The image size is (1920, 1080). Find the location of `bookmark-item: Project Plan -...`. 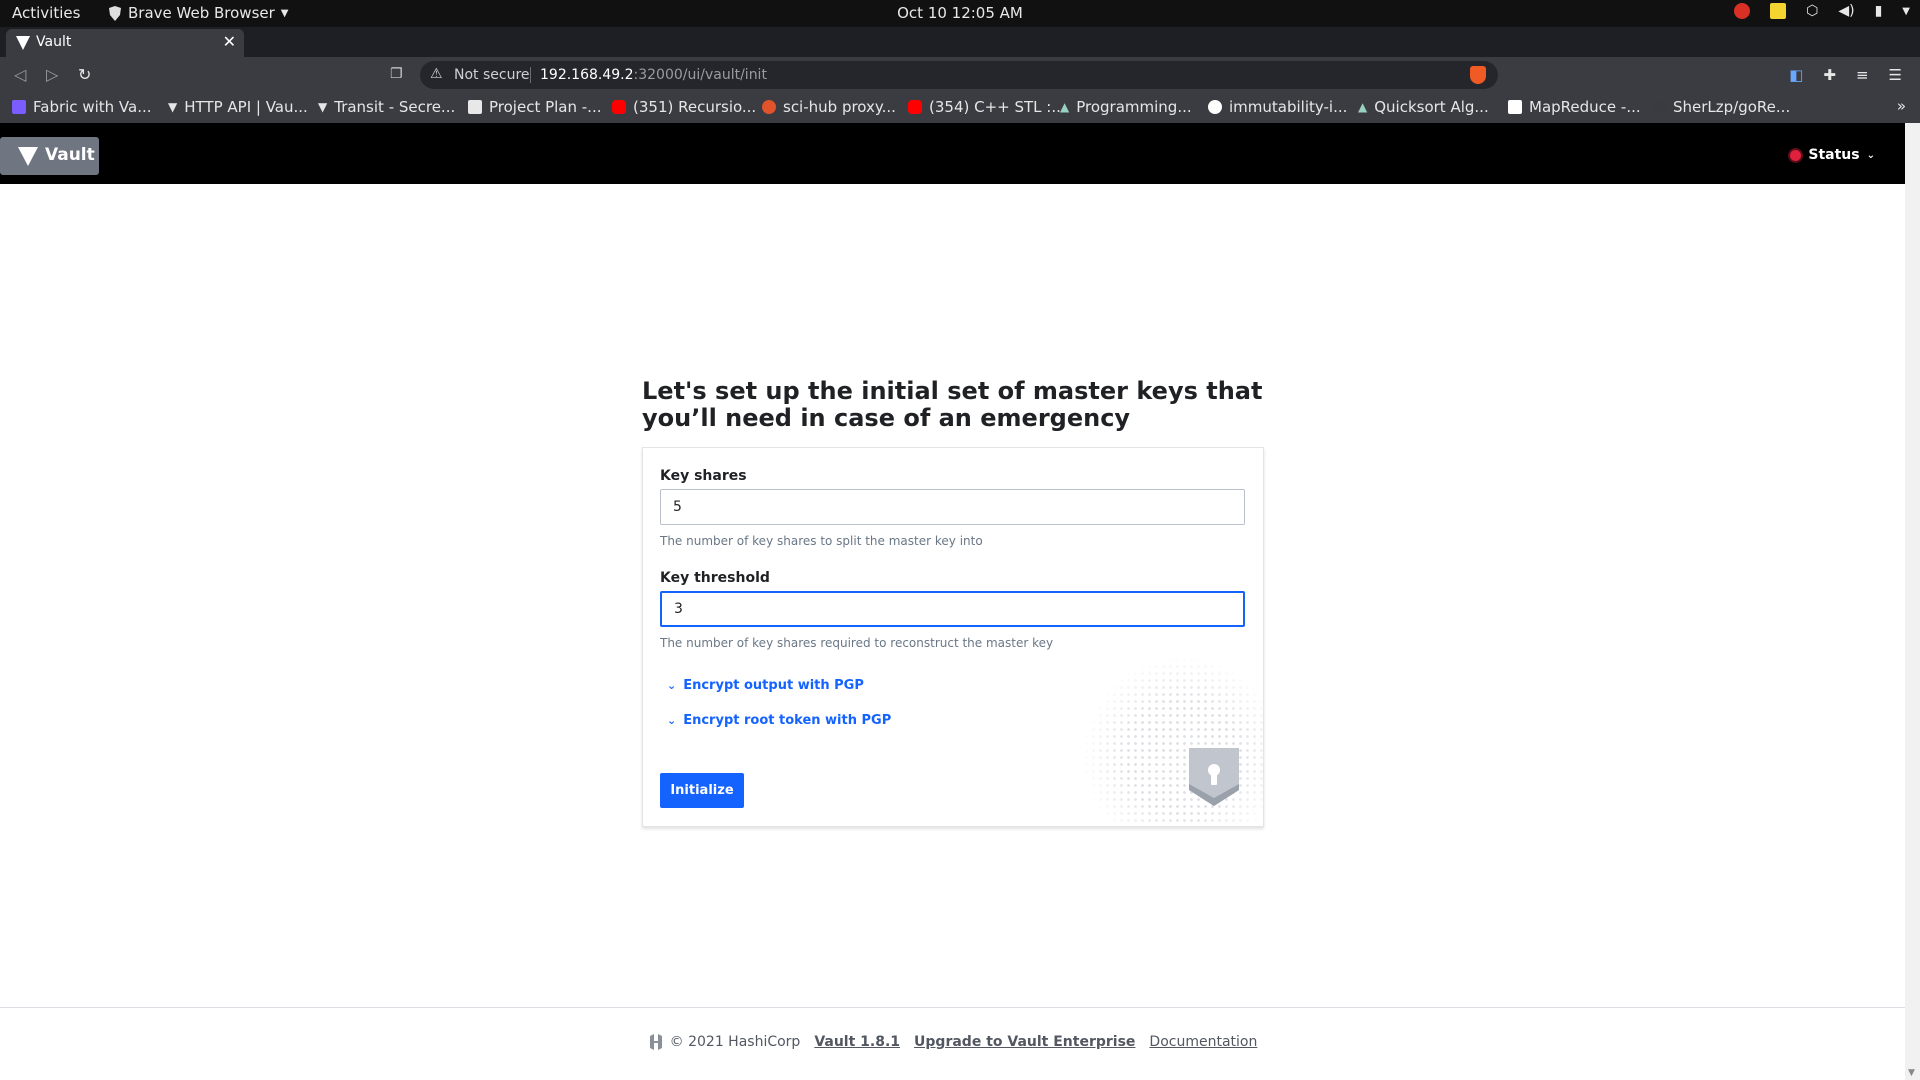

bookmark-item: Project Plan -... is located at coordinates (535, 107).